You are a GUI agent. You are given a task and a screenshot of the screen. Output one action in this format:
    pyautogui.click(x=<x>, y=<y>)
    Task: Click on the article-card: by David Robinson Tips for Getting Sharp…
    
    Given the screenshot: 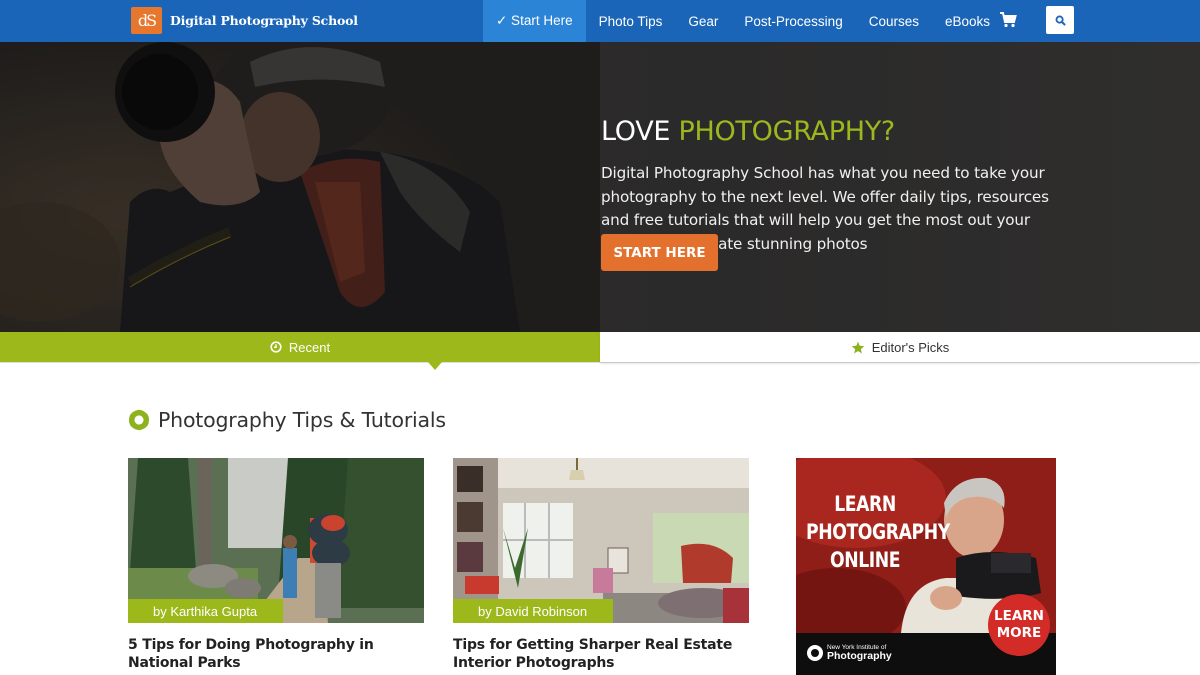 What is the action you would take?
    pyautogui.click(x=601, y=565)
    